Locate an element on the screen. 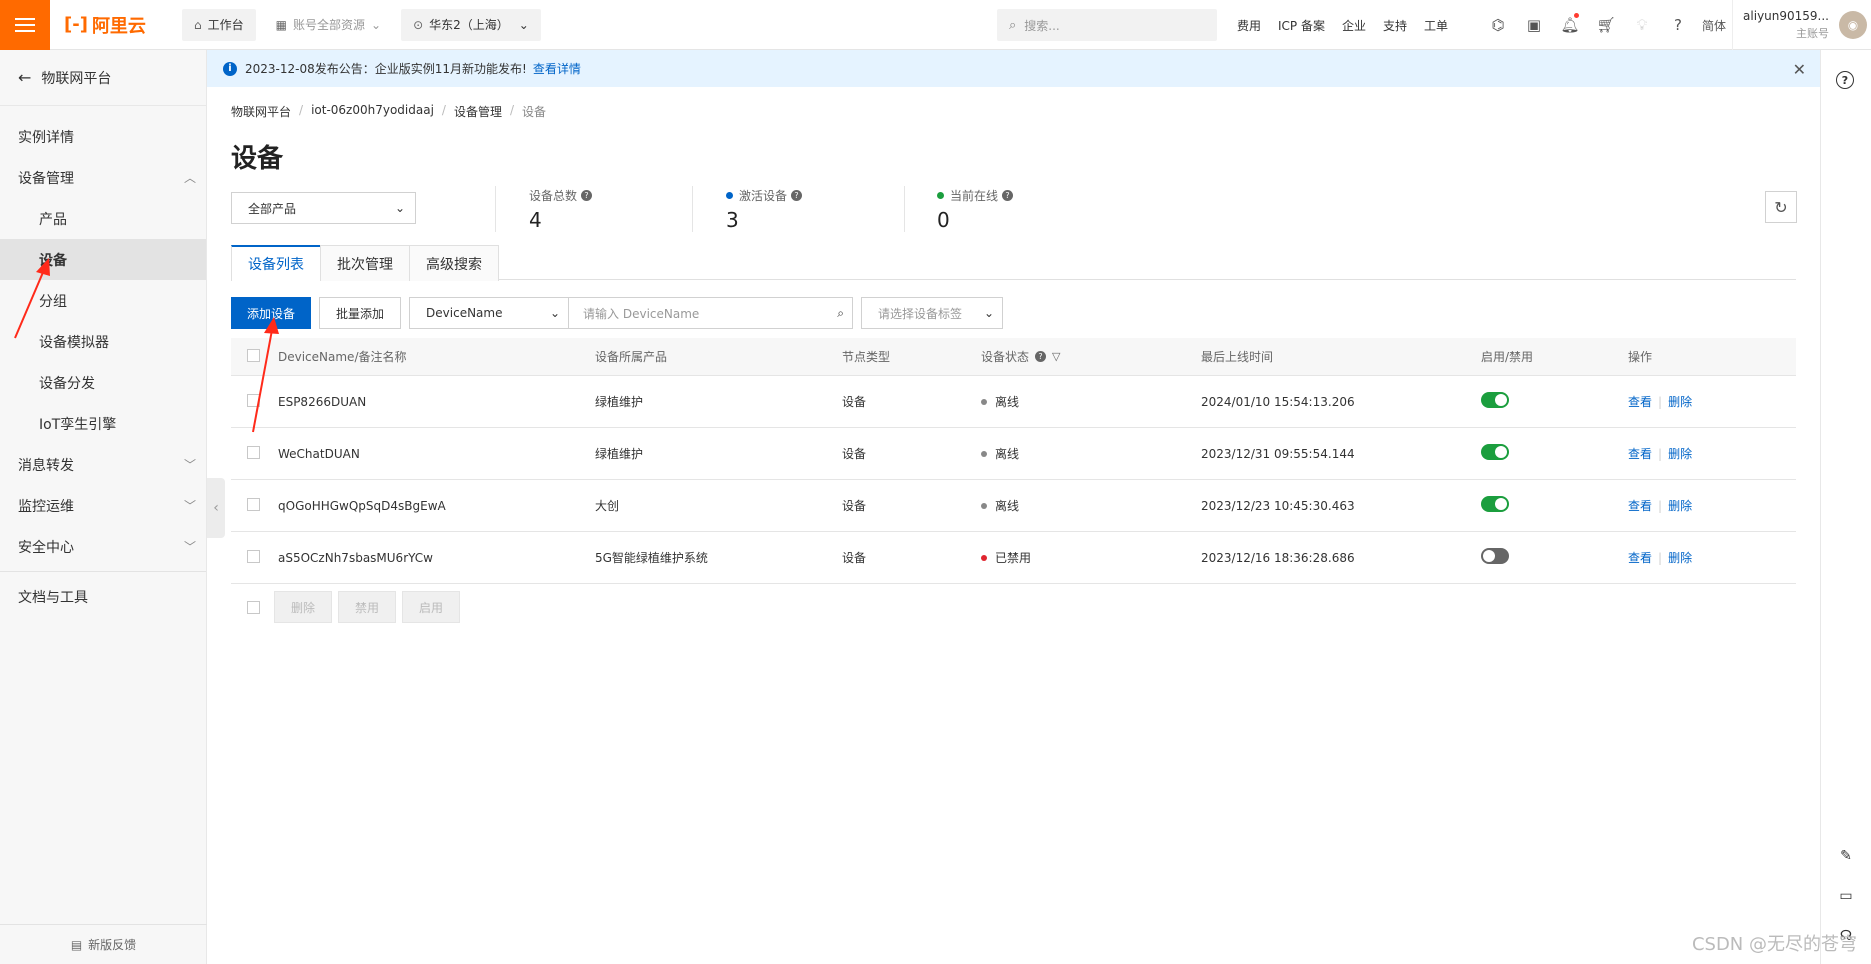 The width and height of the screenshot is (1871, 964). aliyun-logo: [-] 阿里云 is located at coordinates (119, 25).